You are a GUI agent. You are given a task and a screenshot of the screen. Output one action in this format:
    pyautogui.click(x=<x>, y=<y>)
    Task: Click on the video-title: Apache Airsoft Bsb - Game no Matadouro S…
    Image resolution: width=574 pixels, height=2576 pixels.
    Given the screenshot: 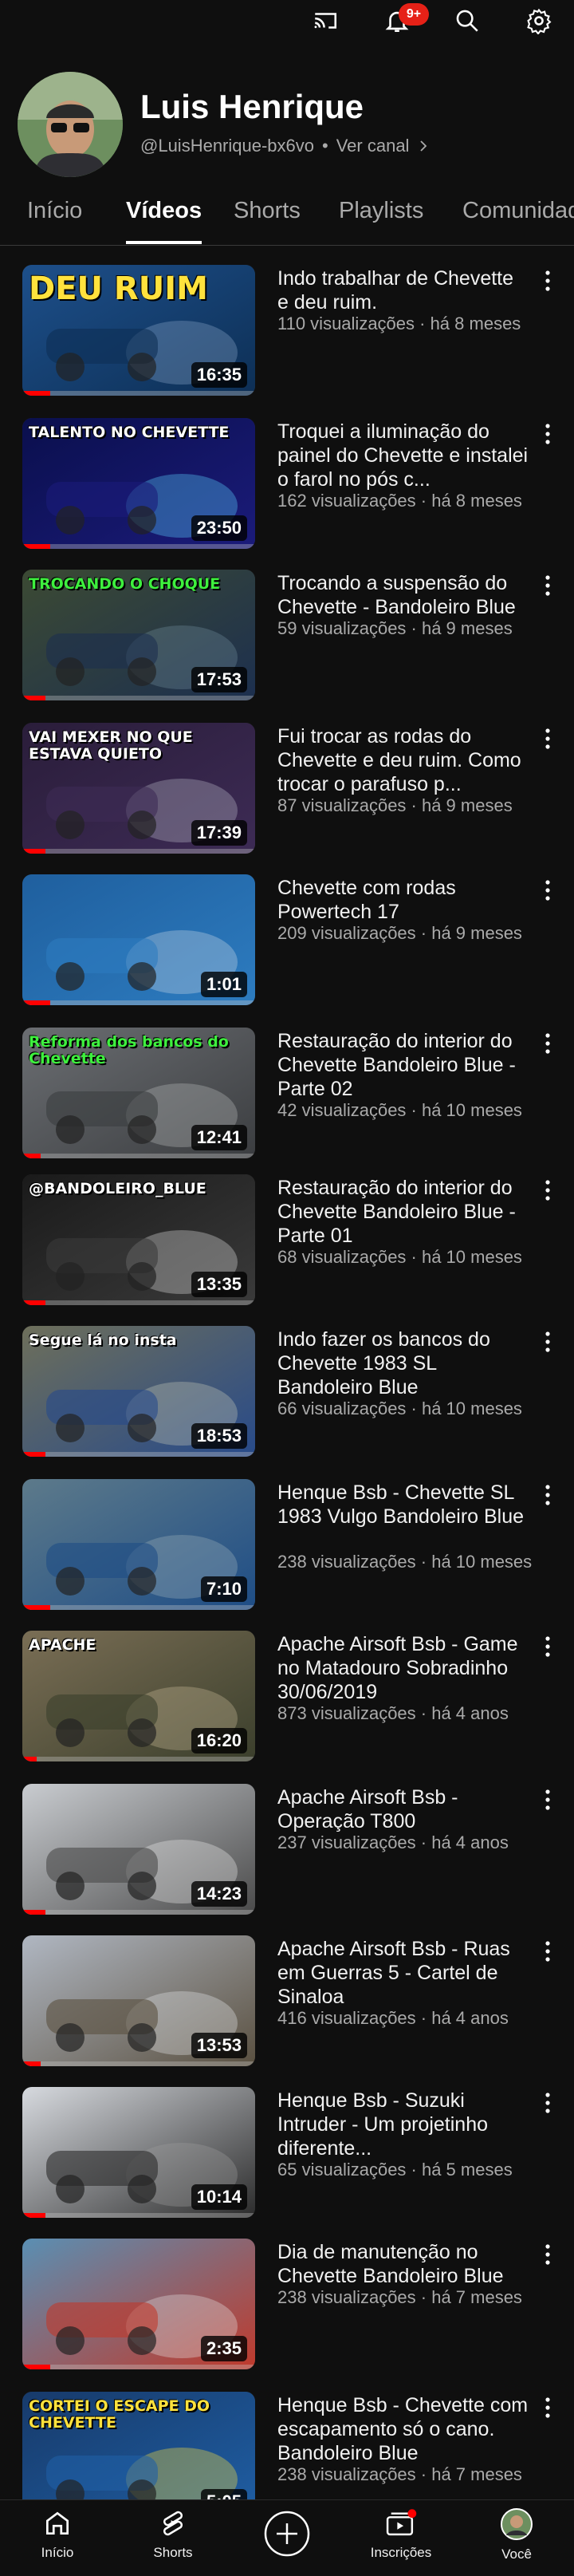 What is the action you would take?
    pyautogui.click(x=403, y=1668)
    